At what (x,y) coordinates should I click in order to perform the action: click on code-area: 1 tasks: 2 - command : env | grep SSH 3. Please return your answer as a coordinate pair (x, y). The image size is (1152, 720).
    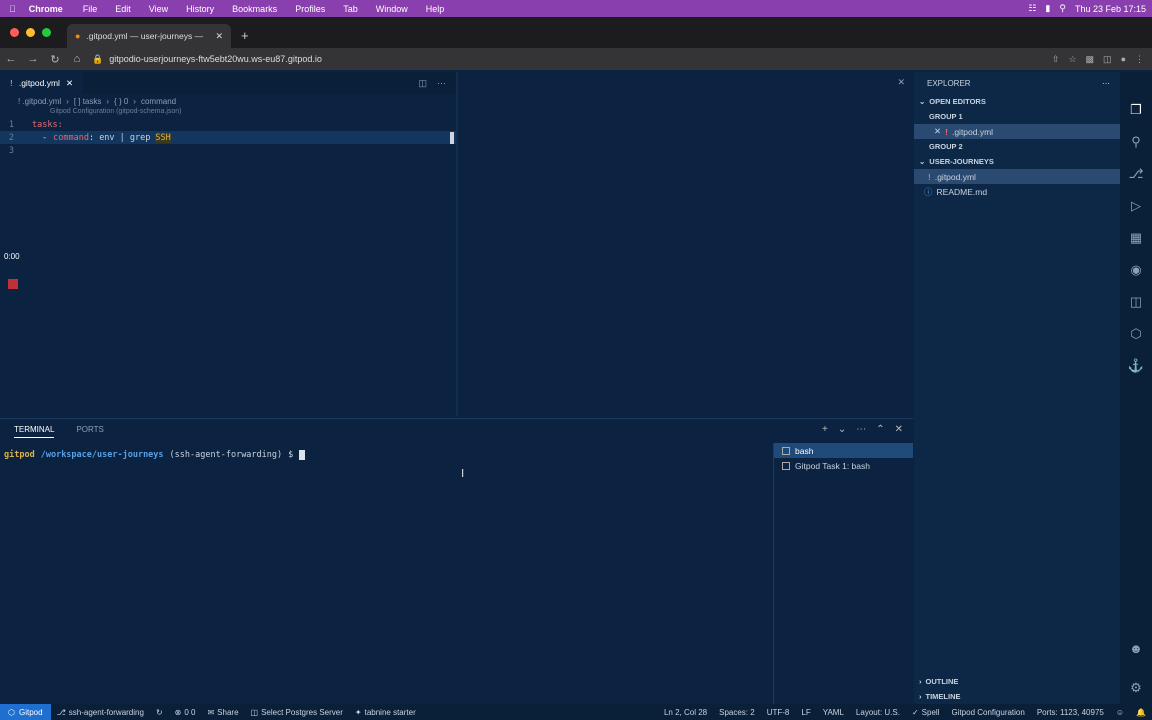
    Looking at the image, I should click on (228, 137).